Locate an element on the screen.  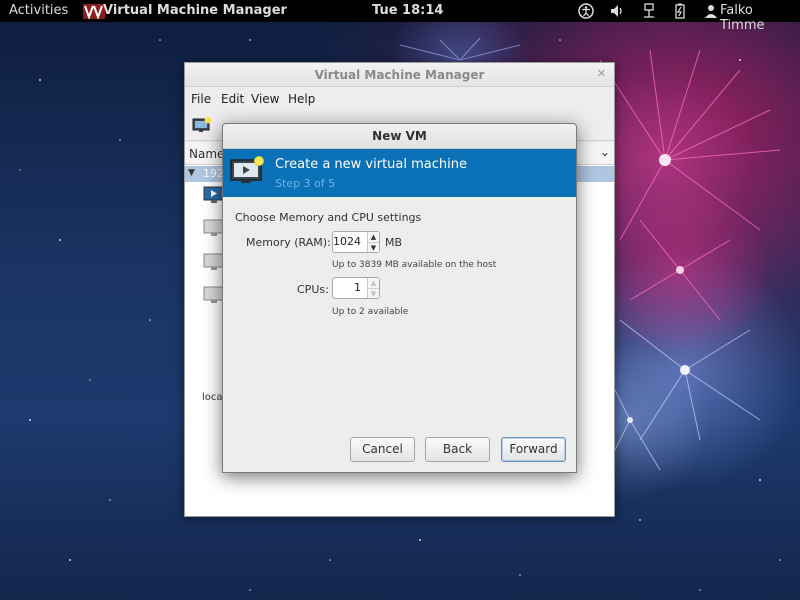
main-window-title: Virtual Machine Manager is located at coordinates (399, 75).